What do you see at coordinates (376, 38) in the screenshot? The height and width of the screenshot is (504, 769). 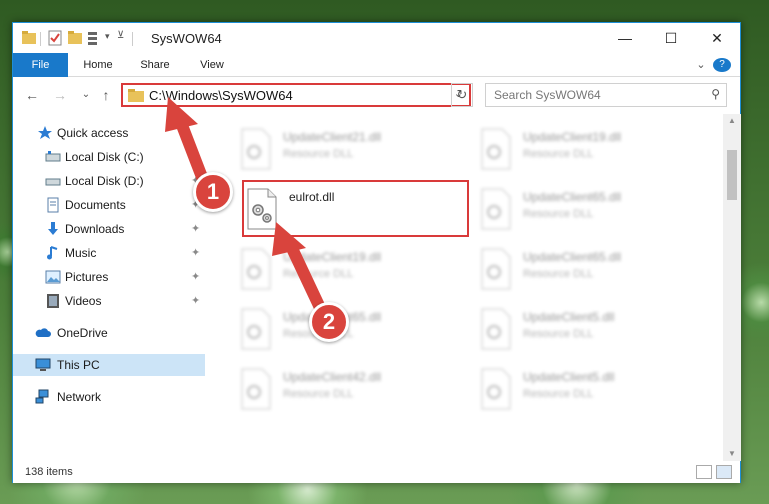 I see `title-bar: ▾ ⊻ SysWOW64 — ☐ ✕` at bounding box center [376, 38].